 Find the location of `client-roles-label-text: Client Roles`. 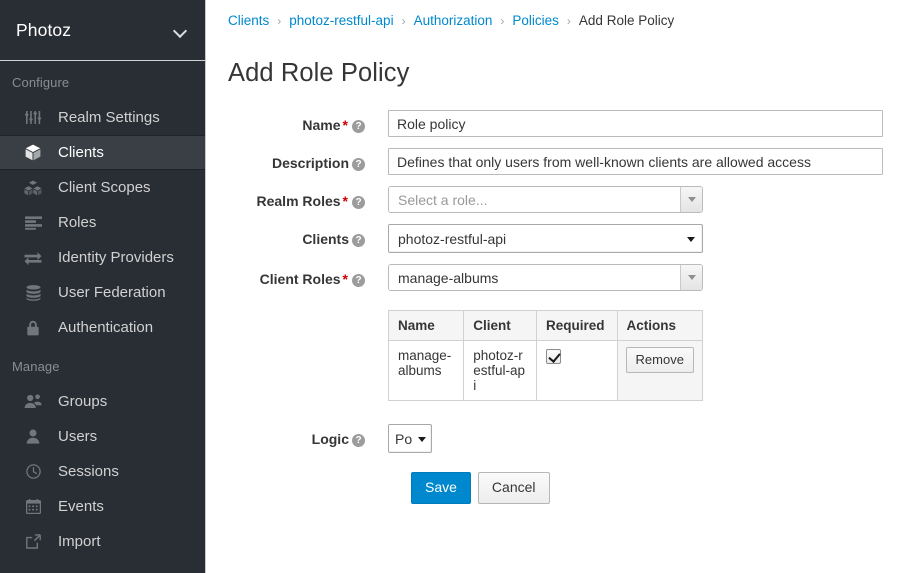

client-roles-label-text: Client Roles is located at coordinates (300, 279).